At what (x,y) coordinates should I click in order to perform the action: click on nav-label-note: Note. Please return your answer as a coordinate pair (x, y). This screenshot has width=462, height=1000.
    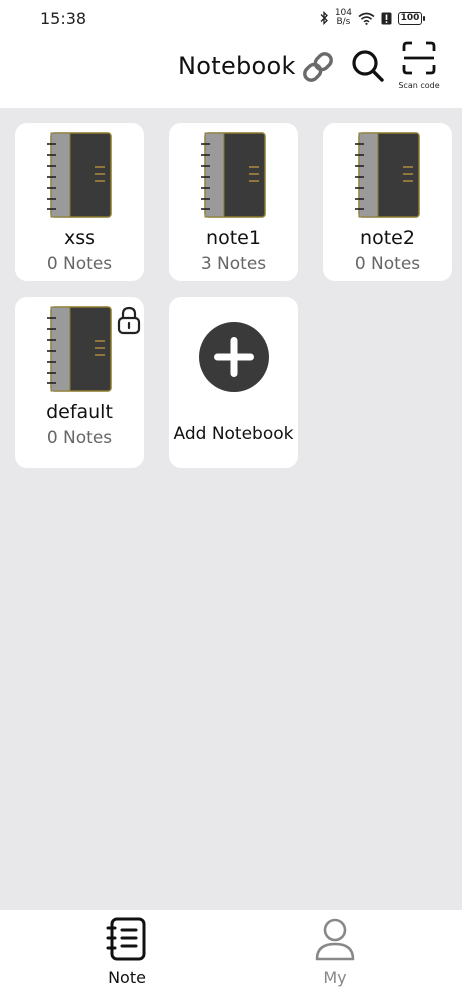
    Looking at the image, I should click on (127, 977).